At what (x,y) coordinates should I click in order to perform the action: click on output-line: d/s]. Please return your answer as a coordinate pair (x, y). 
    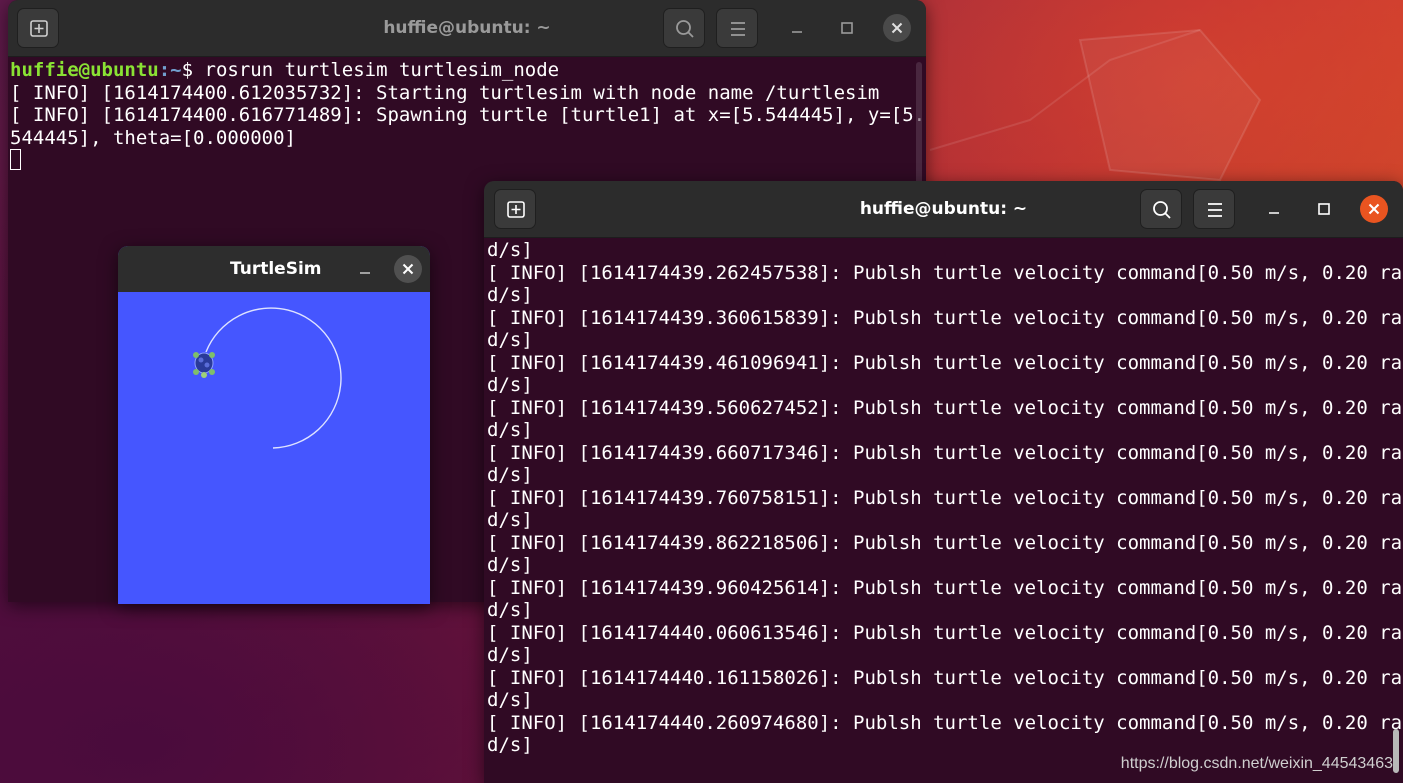
    Looking at the image, I should click on (510, 250).